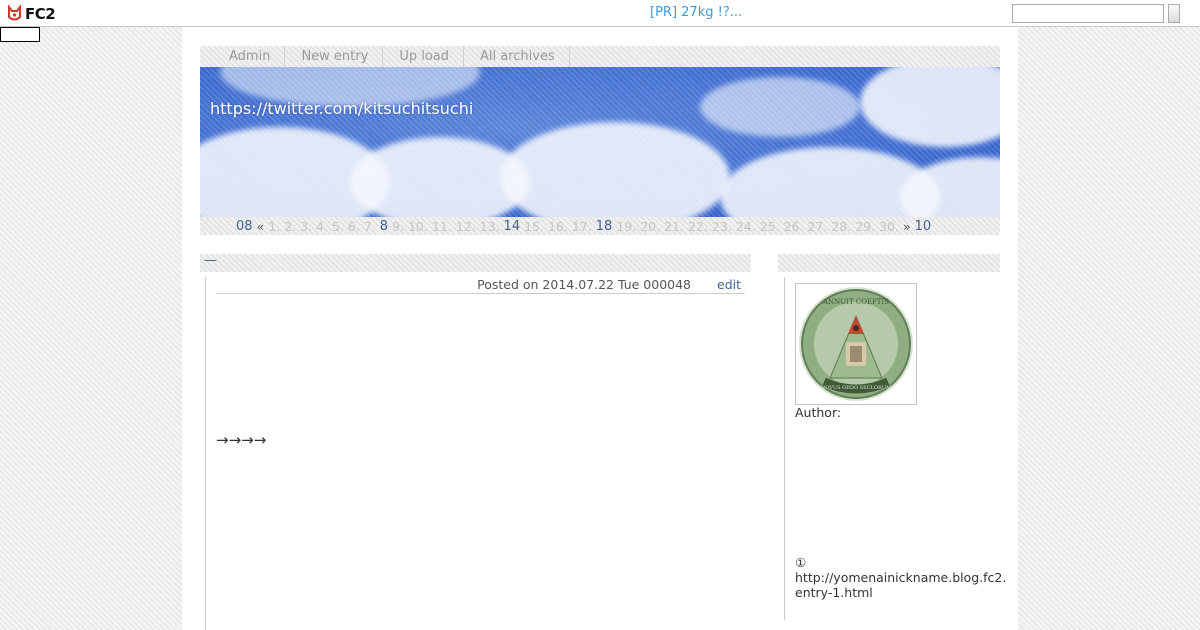  What do you see at coordinates (274, 226) in the screenshot?
I see `calendar-day: 1.` at bounding box center [274, 226].